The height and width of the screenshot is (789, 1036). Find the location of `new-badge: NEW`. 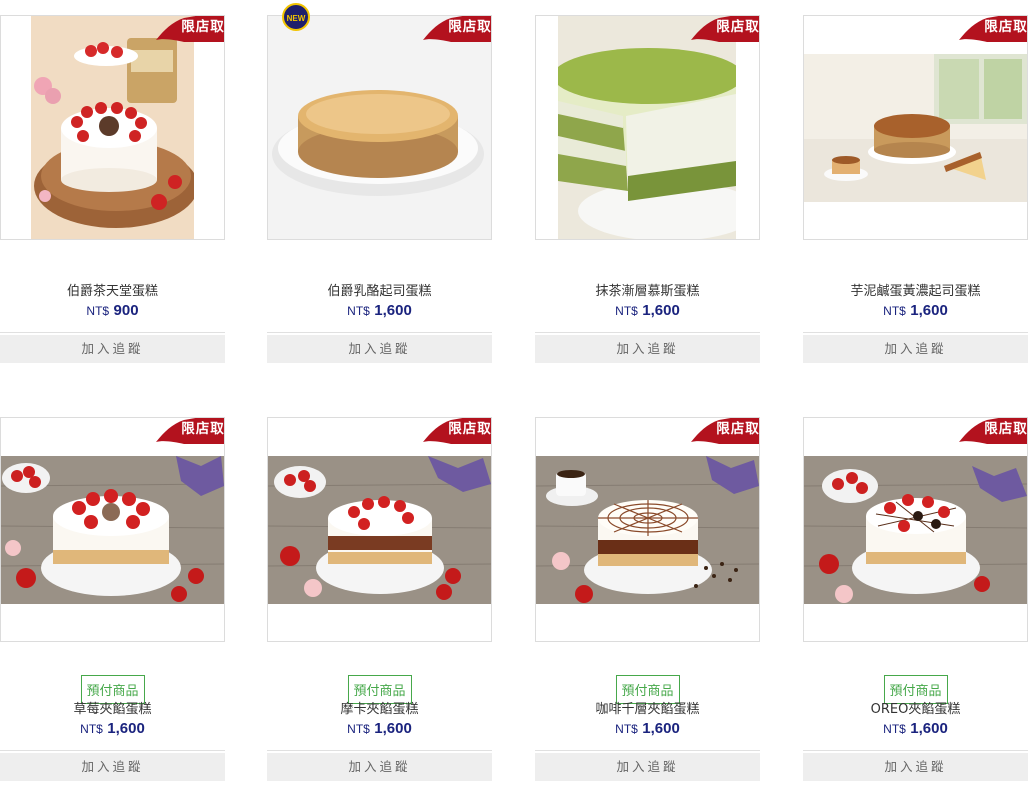

new-badge: NEW is located at coordinates (296, 17).